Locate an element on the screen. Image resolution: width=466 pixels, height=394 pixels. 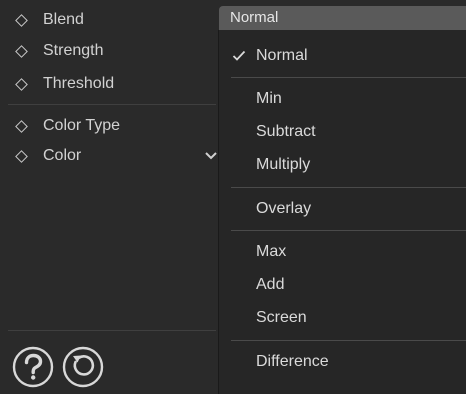
menu-item-normal: Normal is located at coordinates (342, 56).